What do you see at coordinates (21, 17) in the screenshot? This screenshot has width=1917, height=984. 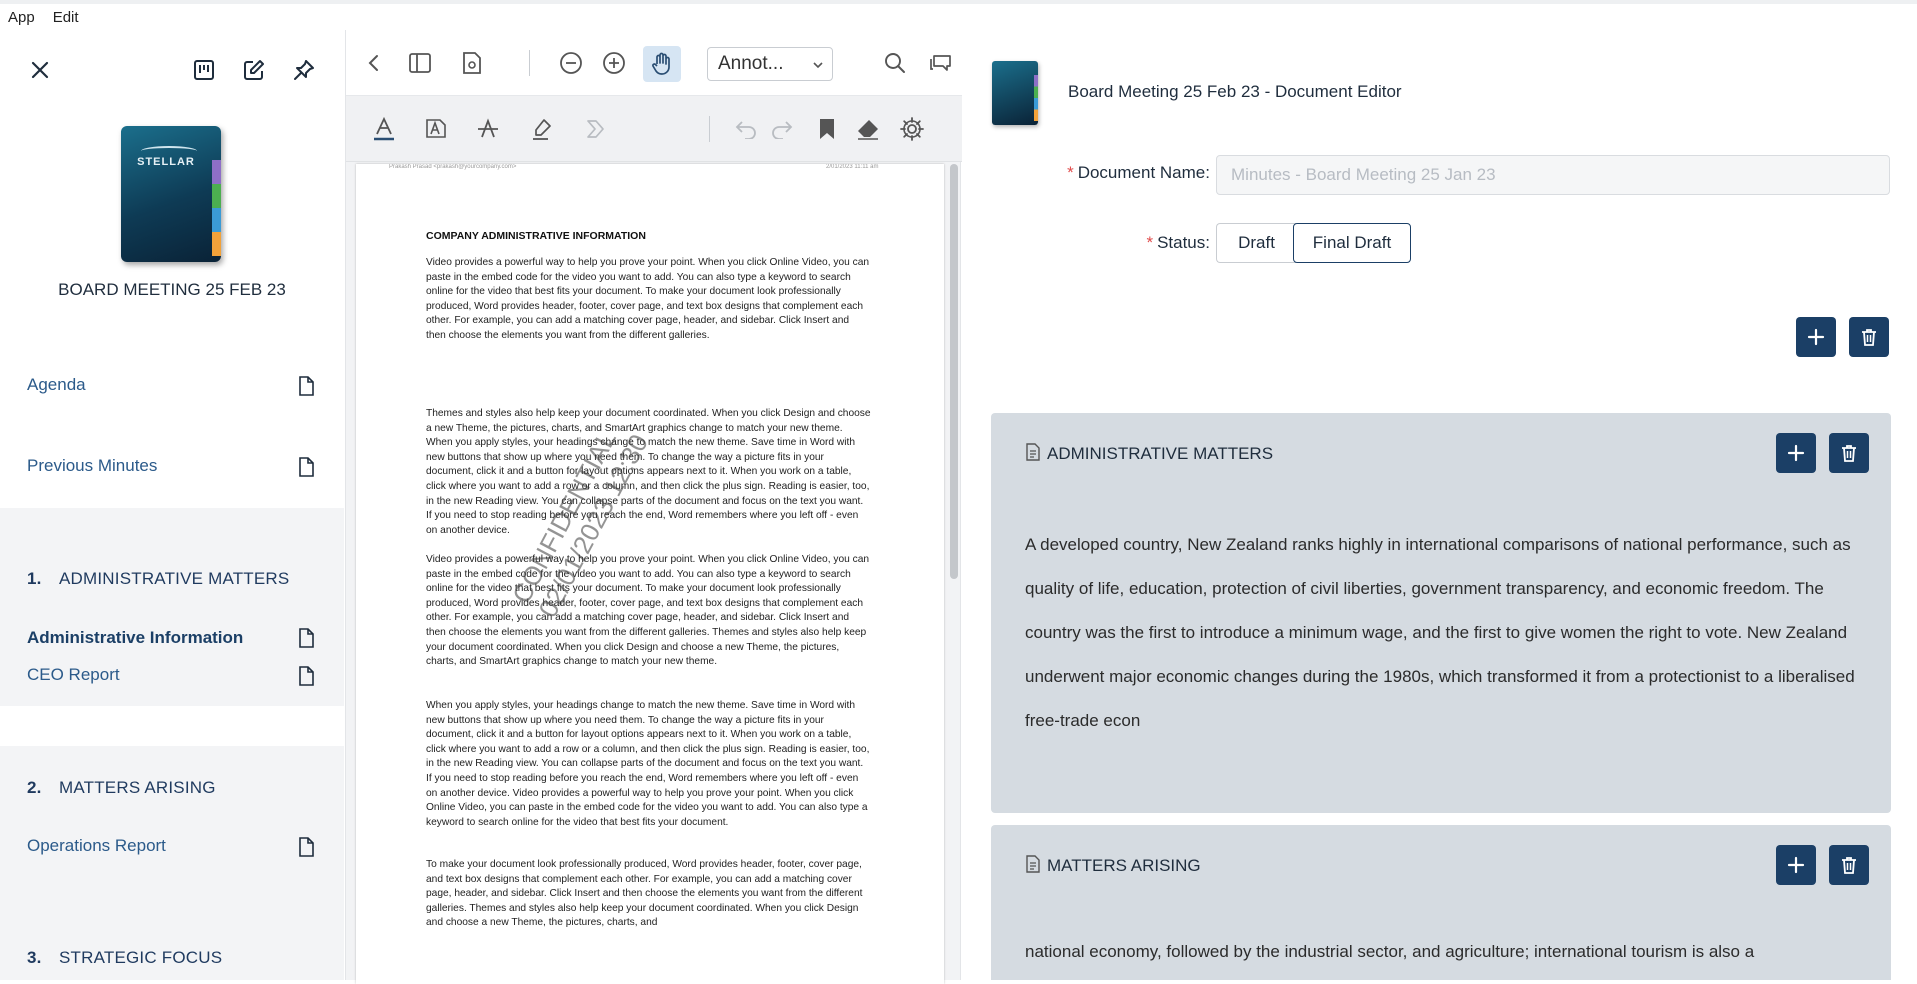 I see `menu-app: App` at bounding box center [21, 17].